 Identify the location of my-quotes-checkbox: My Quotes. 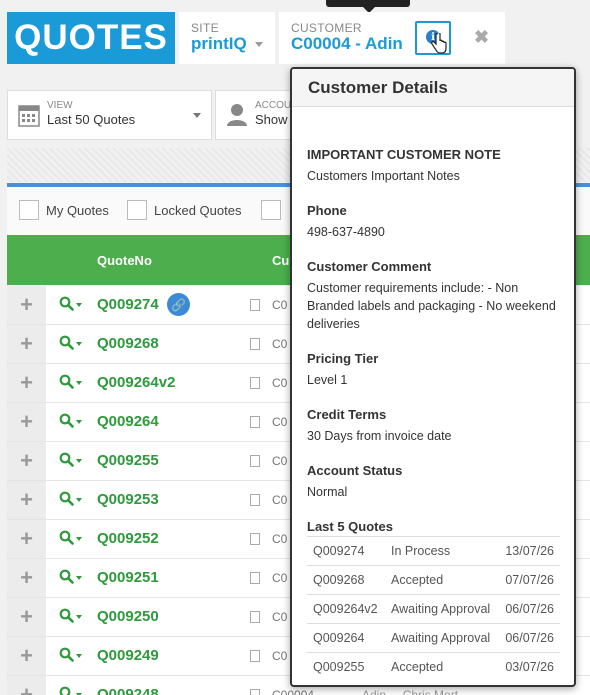
(64, 210).